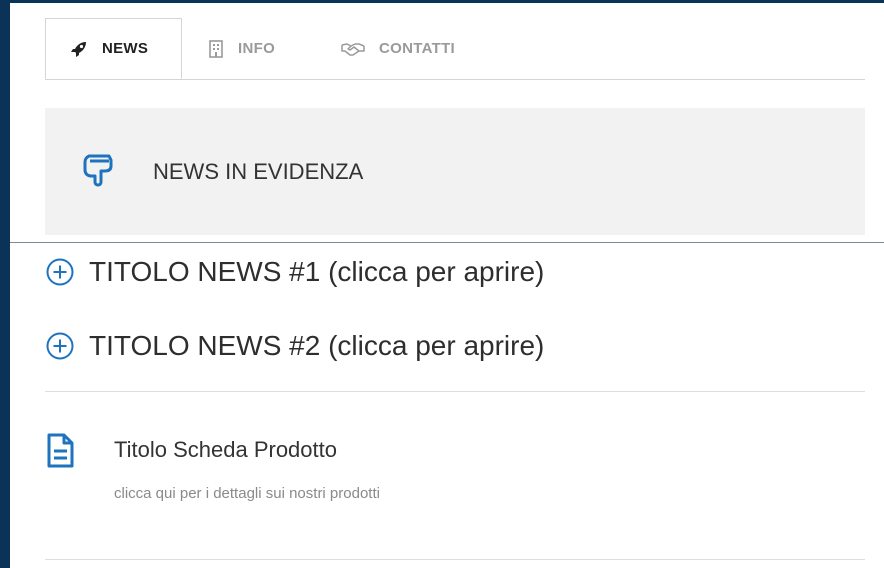  Describe the element at coordinates (79, 49) in the screenshot. I see `rocket-icon` at that location.